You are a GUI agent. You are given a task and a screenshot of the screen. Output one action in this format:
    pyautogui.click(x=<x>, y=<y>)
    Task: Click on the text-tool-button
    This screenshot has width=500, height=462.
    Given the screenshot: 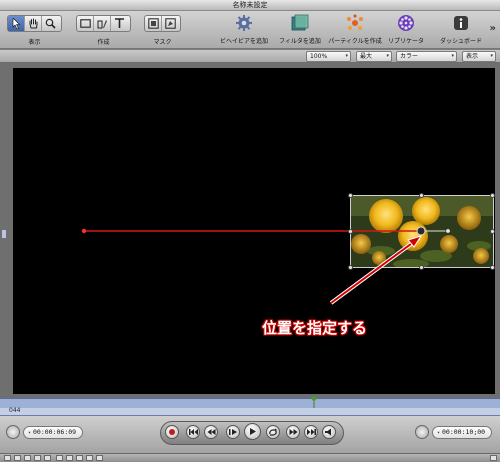 What is the action you would take?
    pyautogui.click(x=119, y=23)
    